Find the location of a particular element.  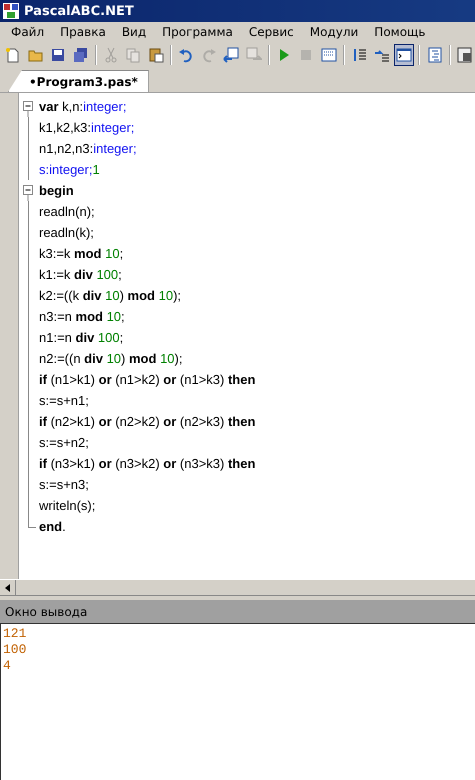

undo-icon is located at coordinates (186, 55).